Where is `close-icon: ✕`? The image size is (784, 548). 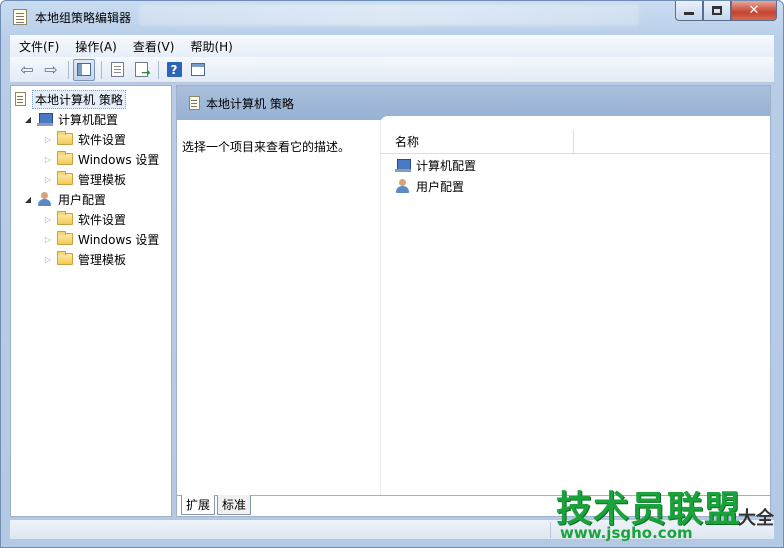
close-icon: ✕ is located at coordinates (754, 10).